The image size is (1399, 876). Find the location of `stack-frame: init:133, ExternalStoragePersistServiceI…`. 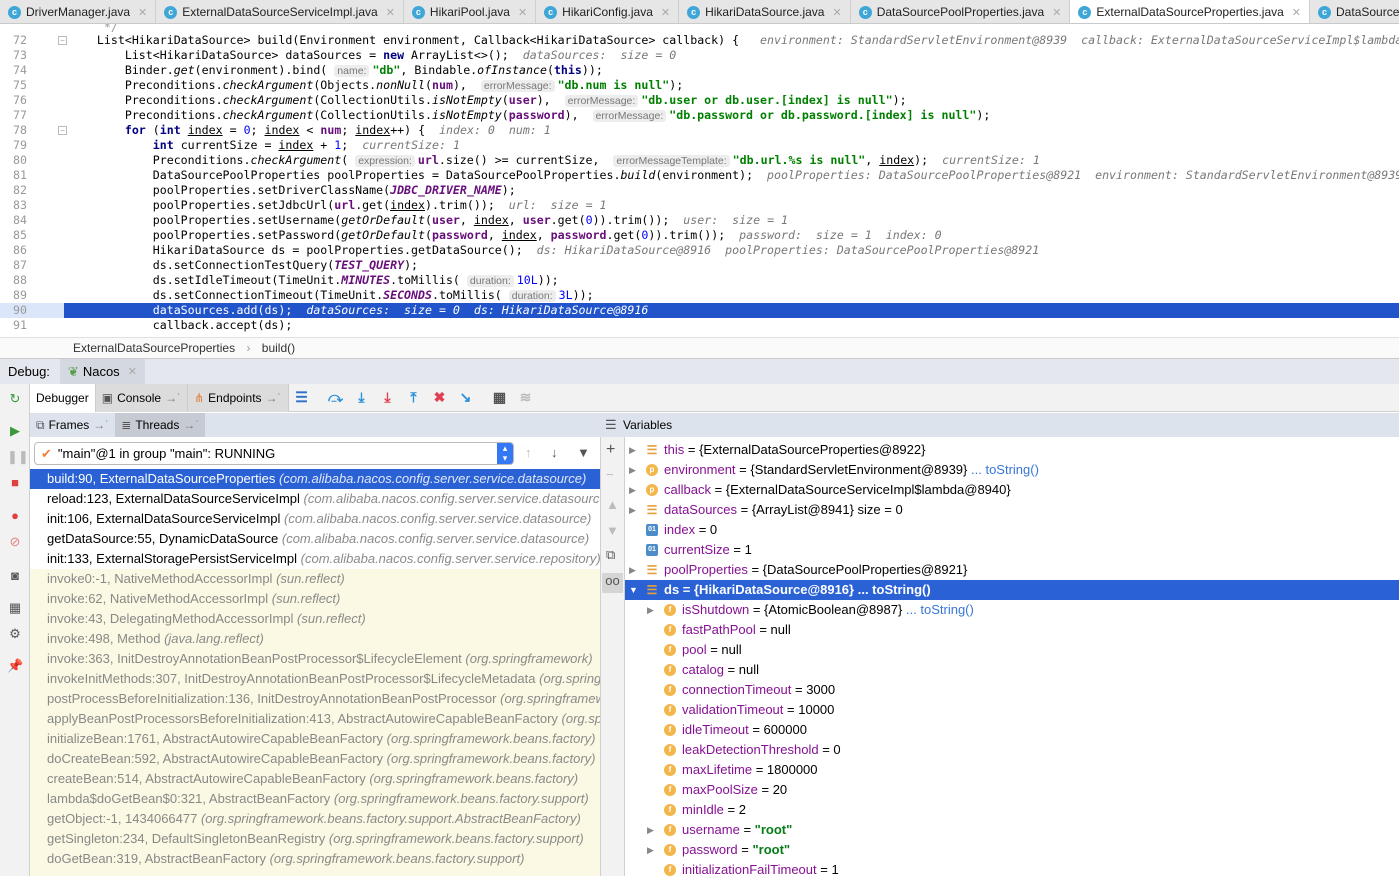

stack-frame: init:133, ExternalStoragePersistServiceI… is located at coordinates (315, 559).